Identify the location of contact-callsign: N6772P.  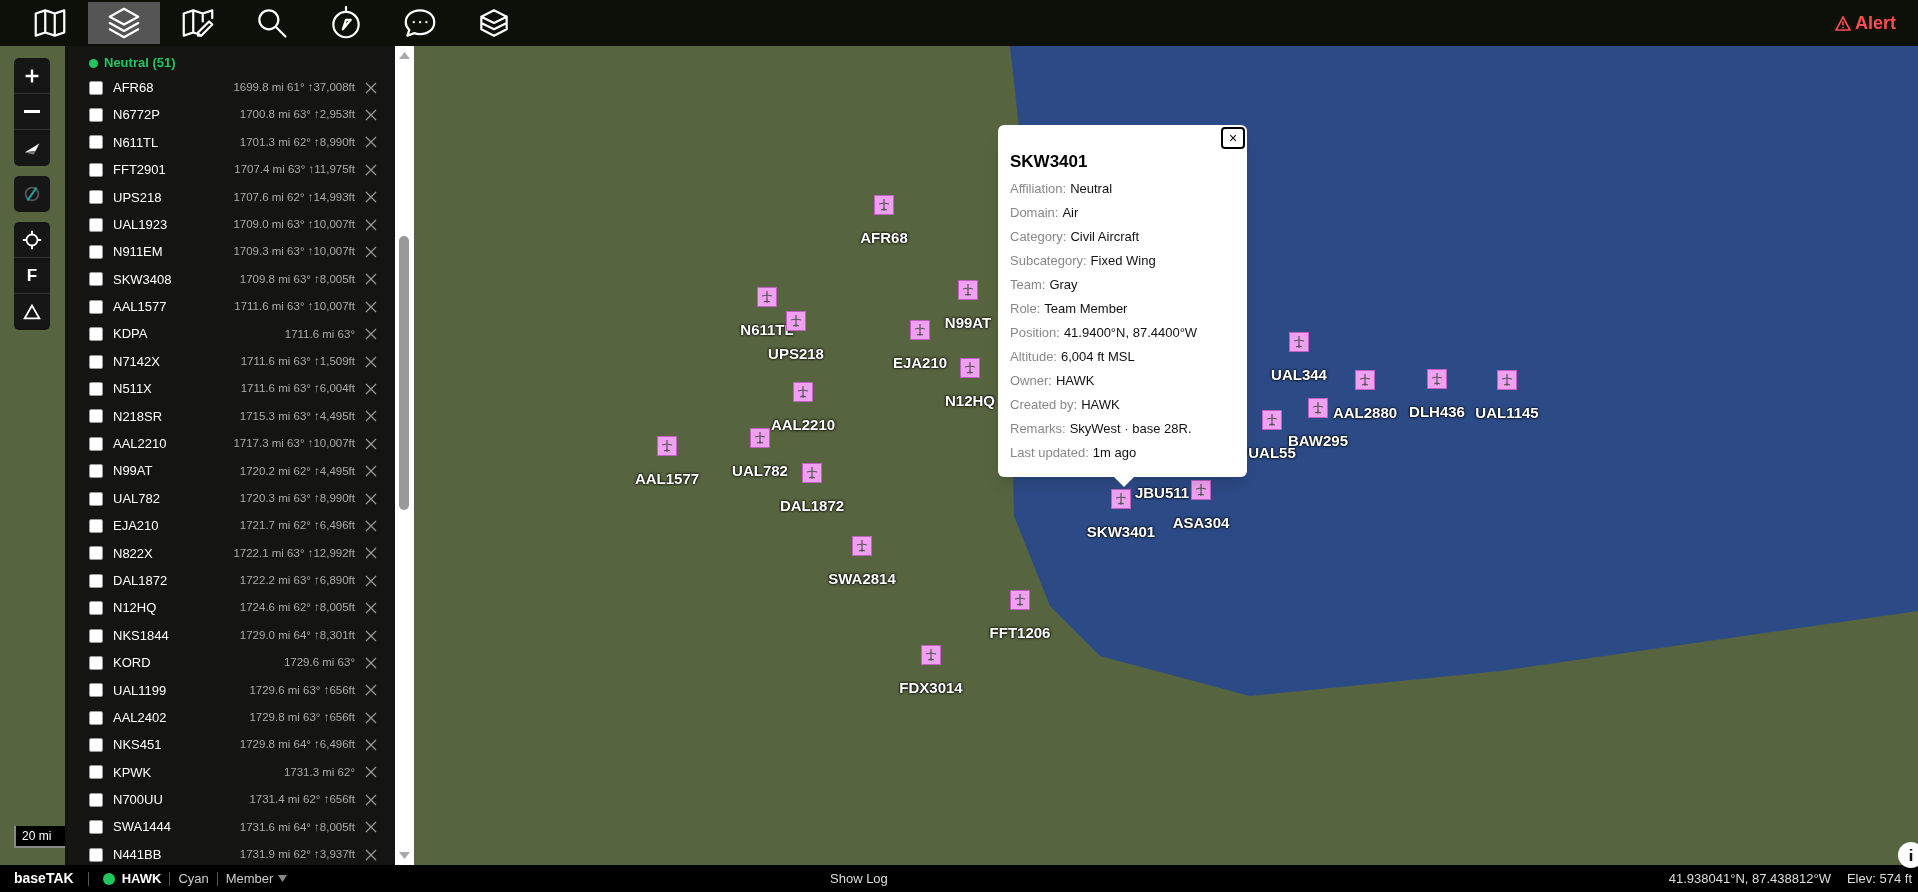
(136, 115).